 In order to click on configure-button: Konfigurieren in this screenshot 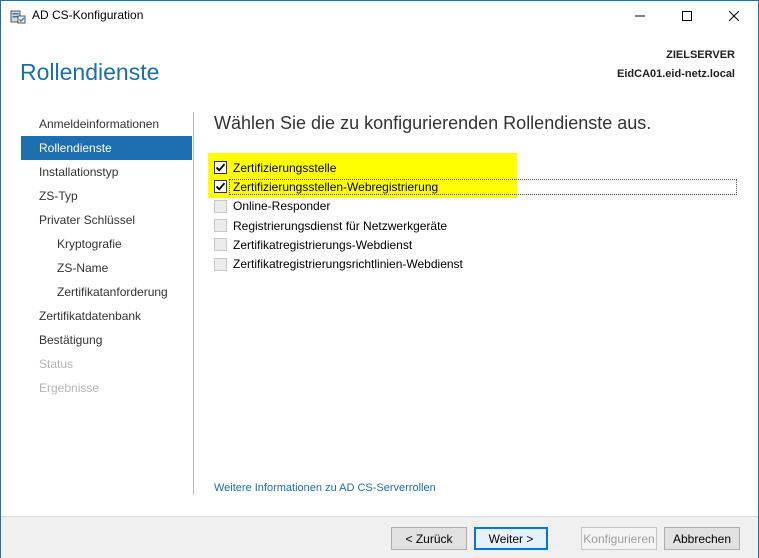, I will do `click(619, 538)`.